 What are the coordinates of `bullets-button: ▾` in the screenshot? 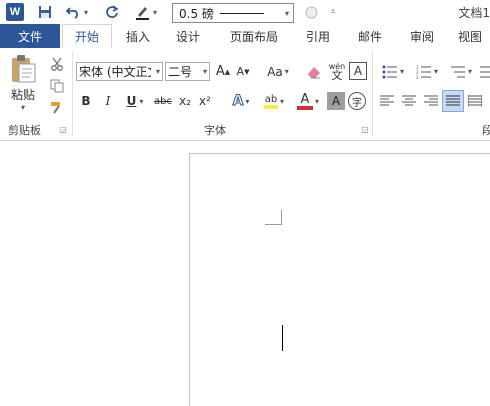 It's located at (393, 71).